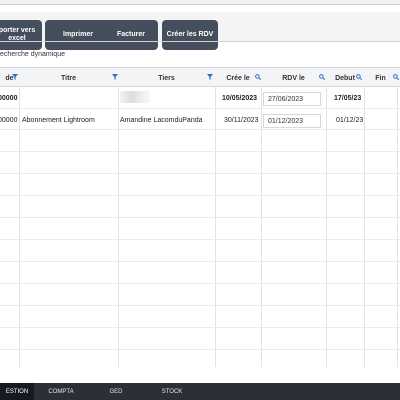 Image resolution: width=400 pixels, height=400 pixels. I want to click on cell-debut: 17/05/23, so click(348, 98).